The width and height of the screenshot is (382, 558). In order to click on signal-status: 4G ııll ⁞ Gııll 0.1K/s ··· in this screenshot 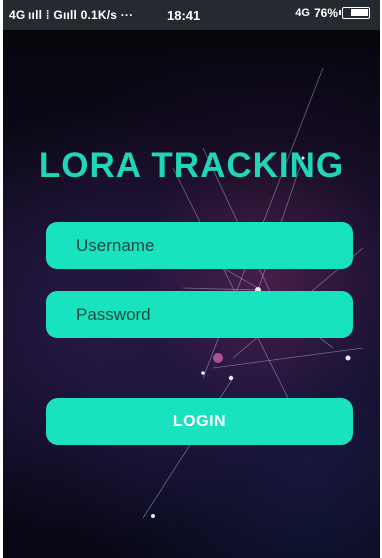, I will do `click(71, 15)`.